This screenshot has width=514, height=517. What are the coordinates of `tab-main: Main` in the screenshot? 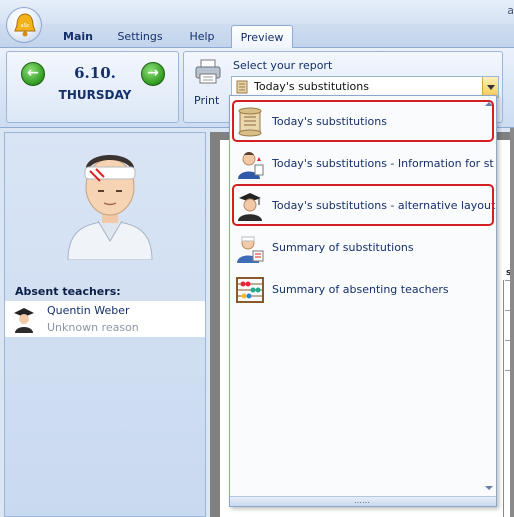 It's located at (78, 37).